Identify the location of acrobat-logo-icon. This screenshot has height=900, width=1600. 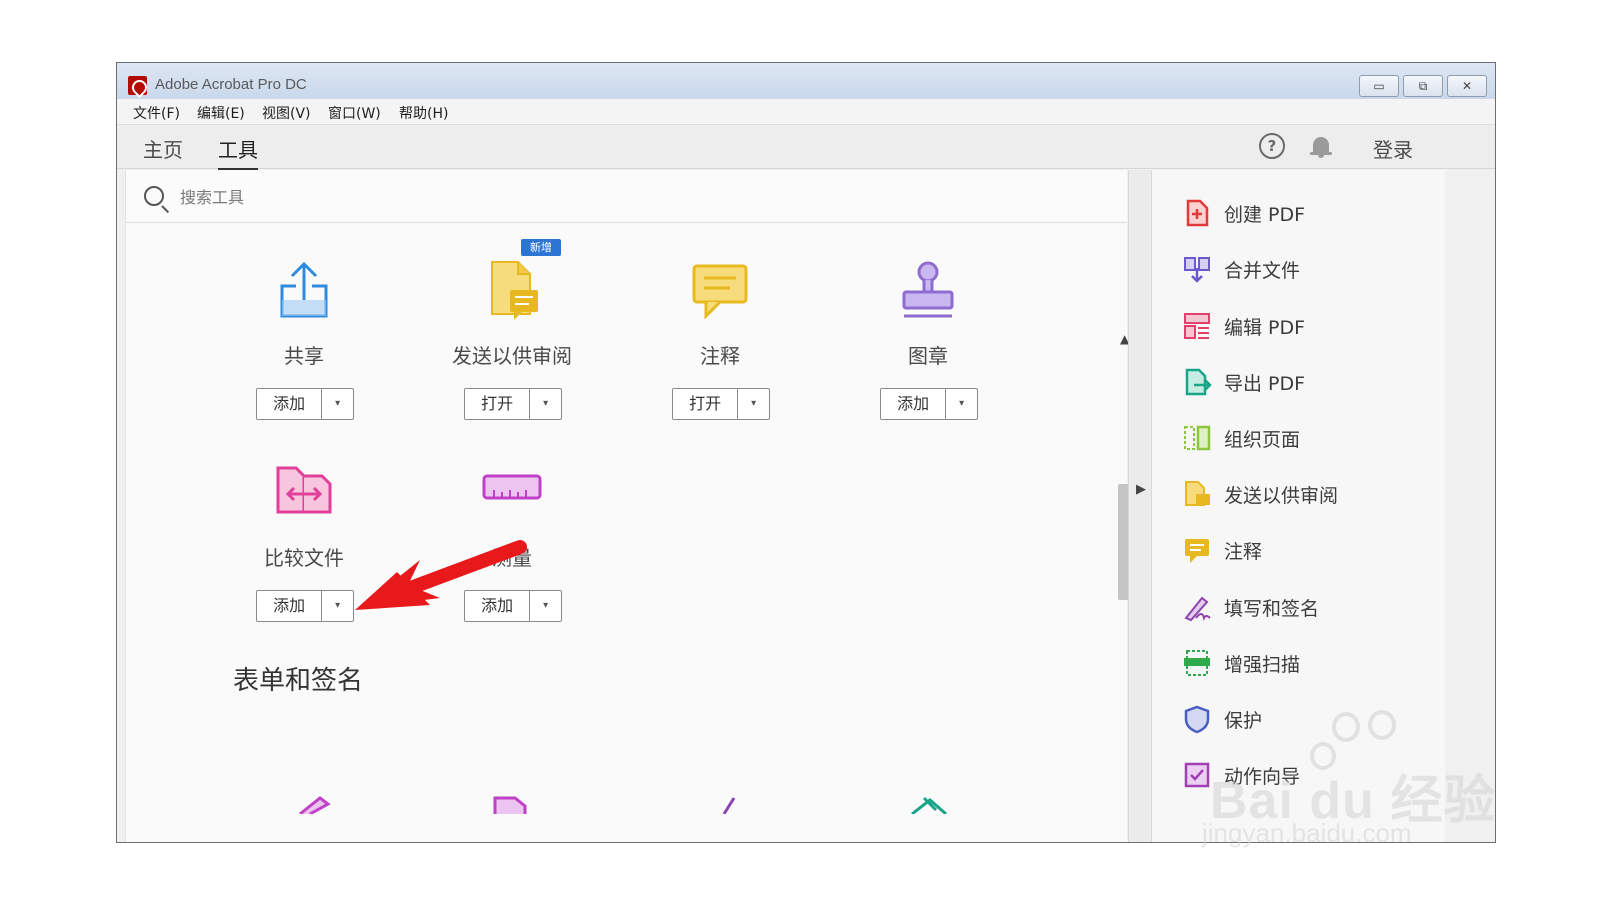
(137, 85).